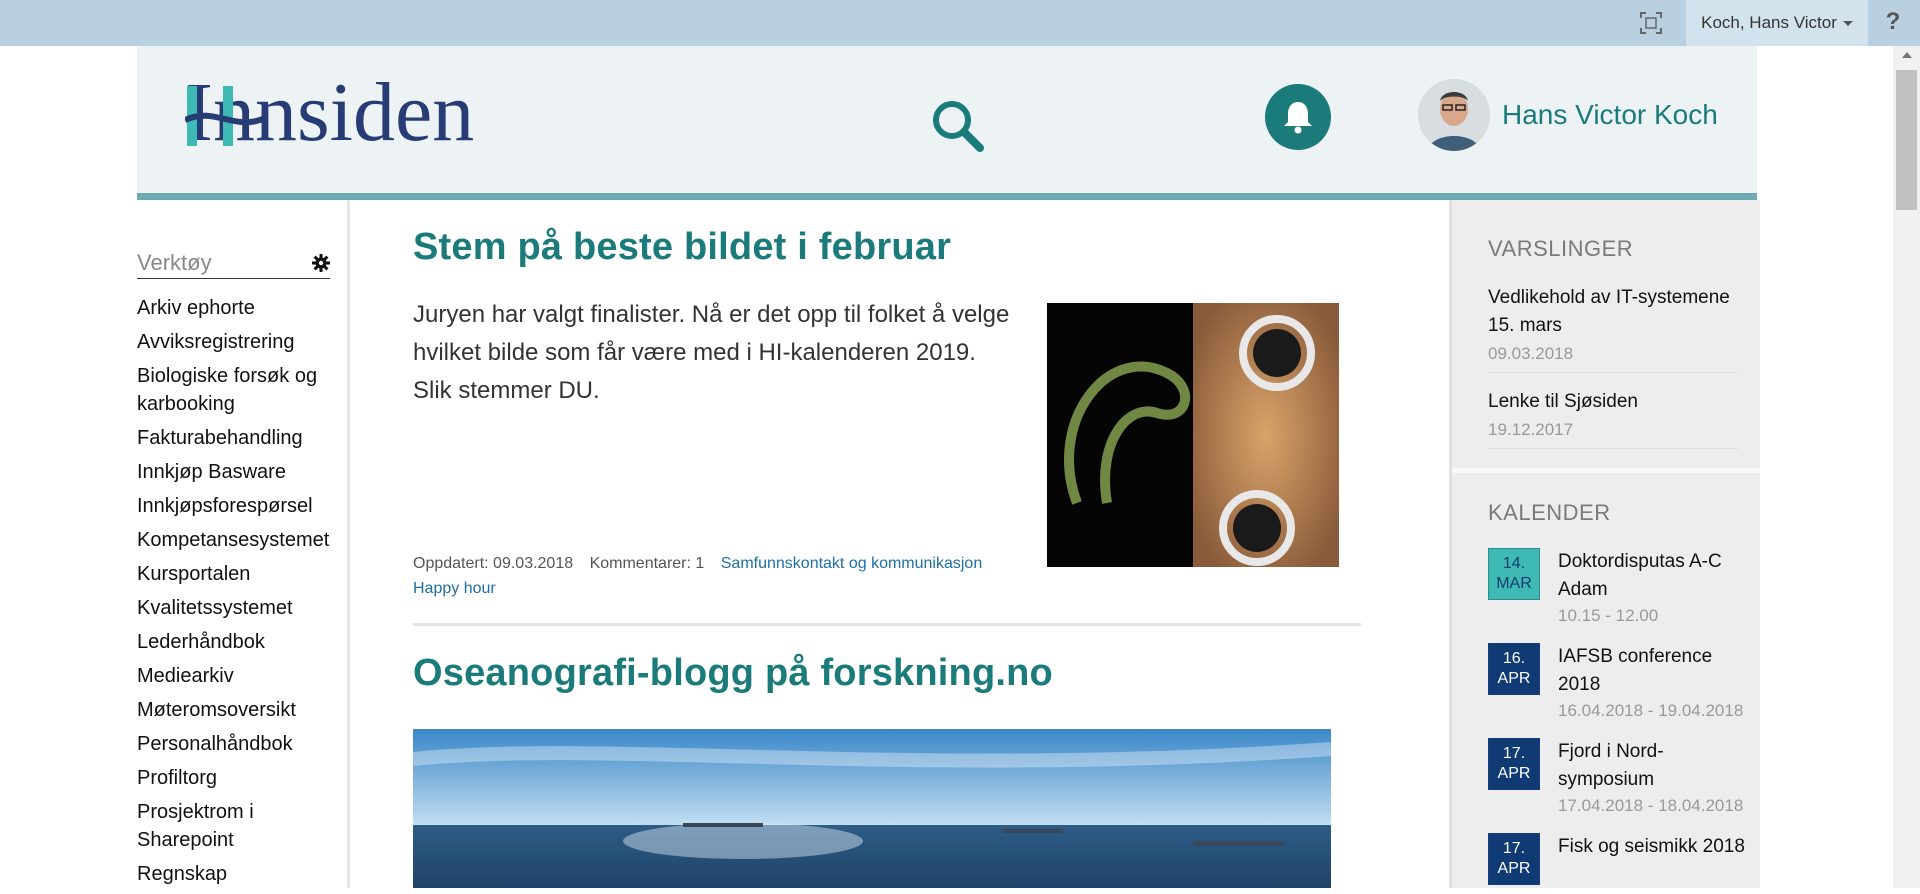 The image size is (1920, 894). What do you see at coordinates (960, 23) in the screenshot?
I see `suite-bar: Koch, Hans Victor ?` at bounding box center [960, 23].